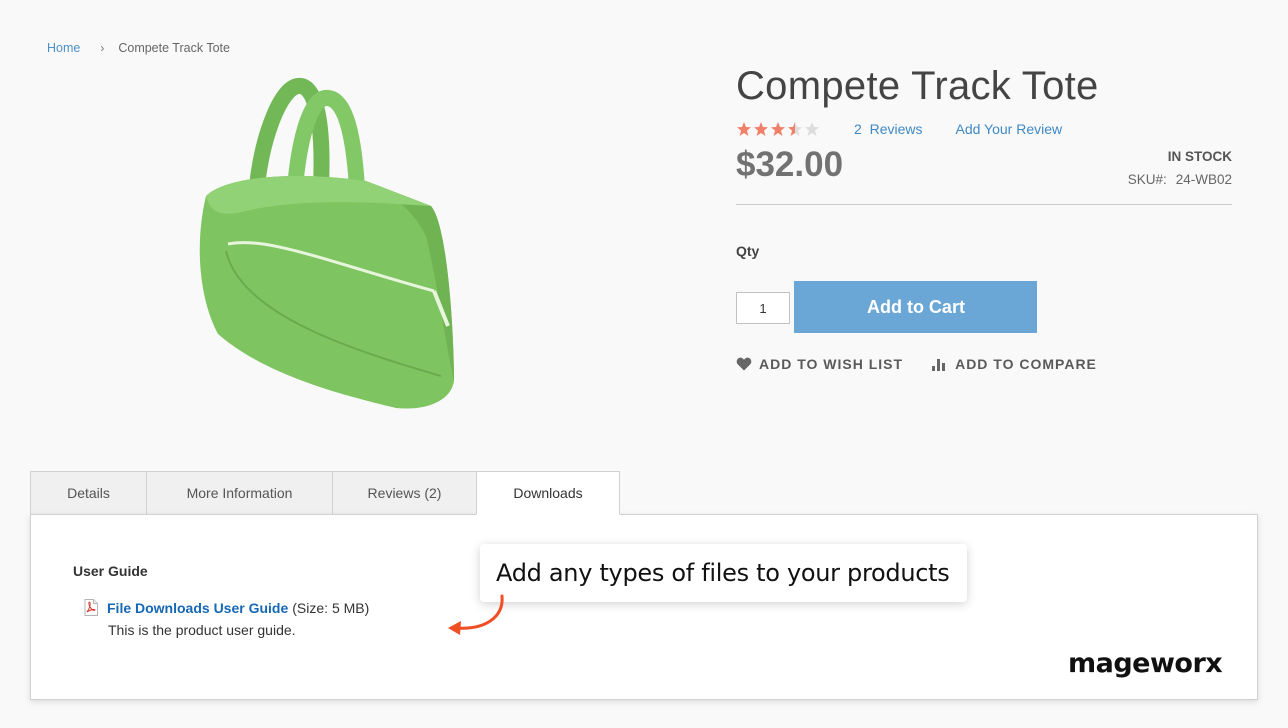 The height and width of the screenshot is (728, 1288). I want to click on sku-label: SKU#:, so click(1147, 179).